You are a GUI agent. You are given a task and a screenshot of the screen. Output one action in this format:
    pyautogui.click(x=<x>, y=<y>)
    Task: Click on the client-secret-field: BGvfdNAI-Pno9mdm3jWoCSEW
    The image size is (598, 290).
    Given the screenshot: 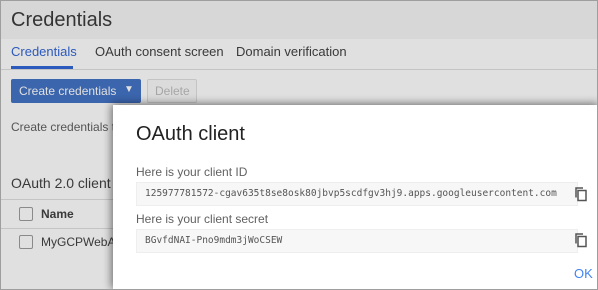 What is the action you would take?
    pyautogui.click(x=357, y=241)
    